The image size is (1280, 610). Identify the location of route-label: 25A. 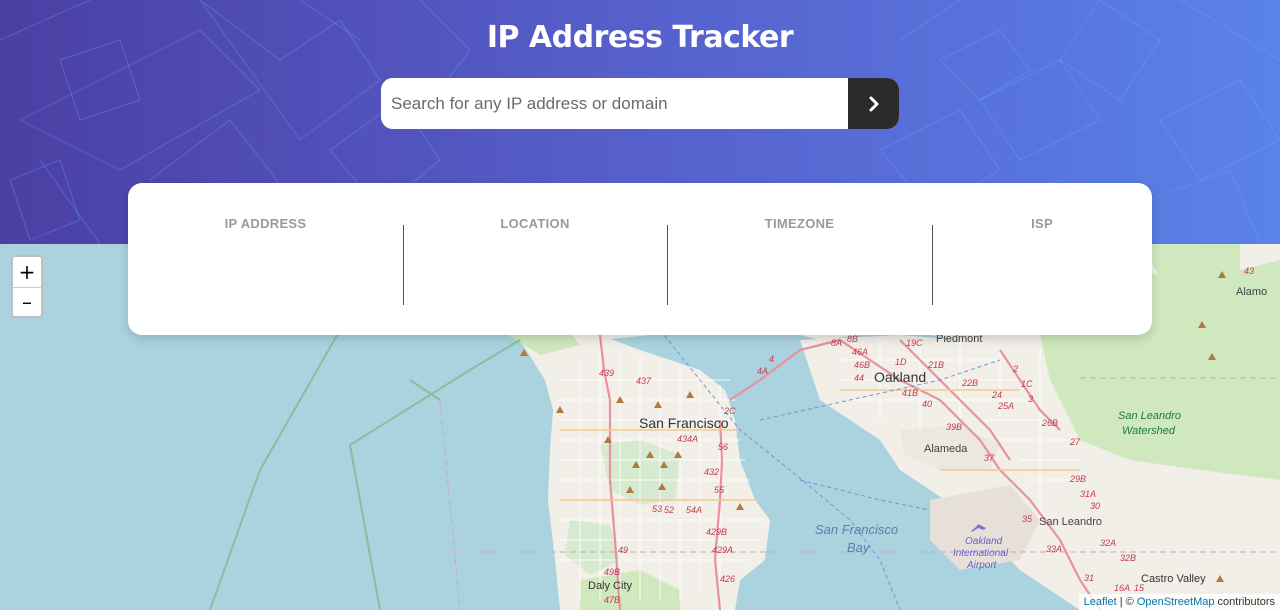
(1006, 406).